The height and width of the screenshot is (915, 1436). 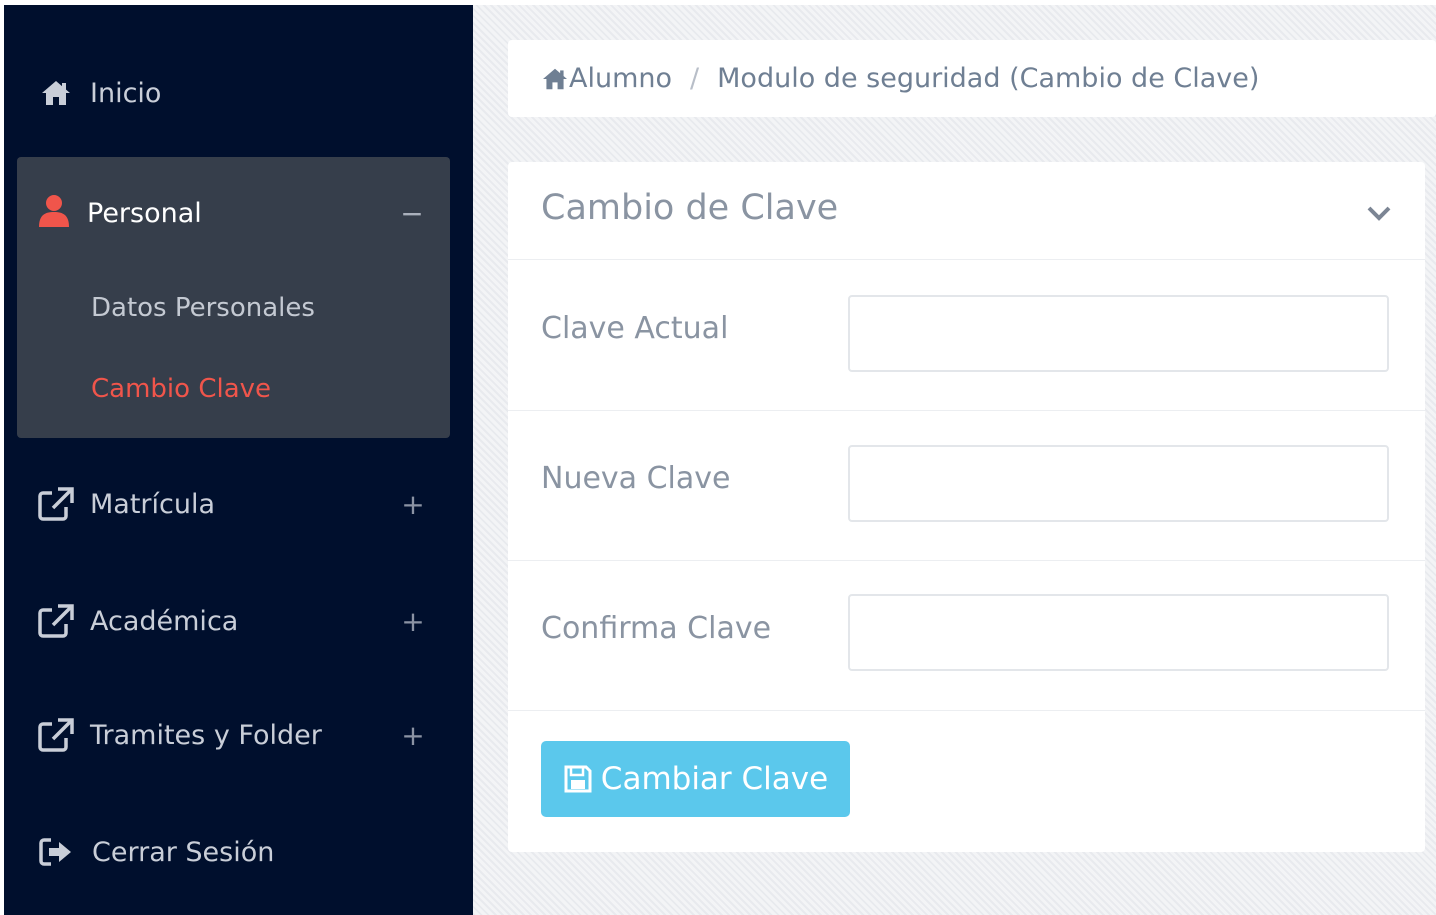 What do you see at coordinates (412, 213) in the screenshot?
I see `collapse-toggle: −` at bounding box center [412, 213].